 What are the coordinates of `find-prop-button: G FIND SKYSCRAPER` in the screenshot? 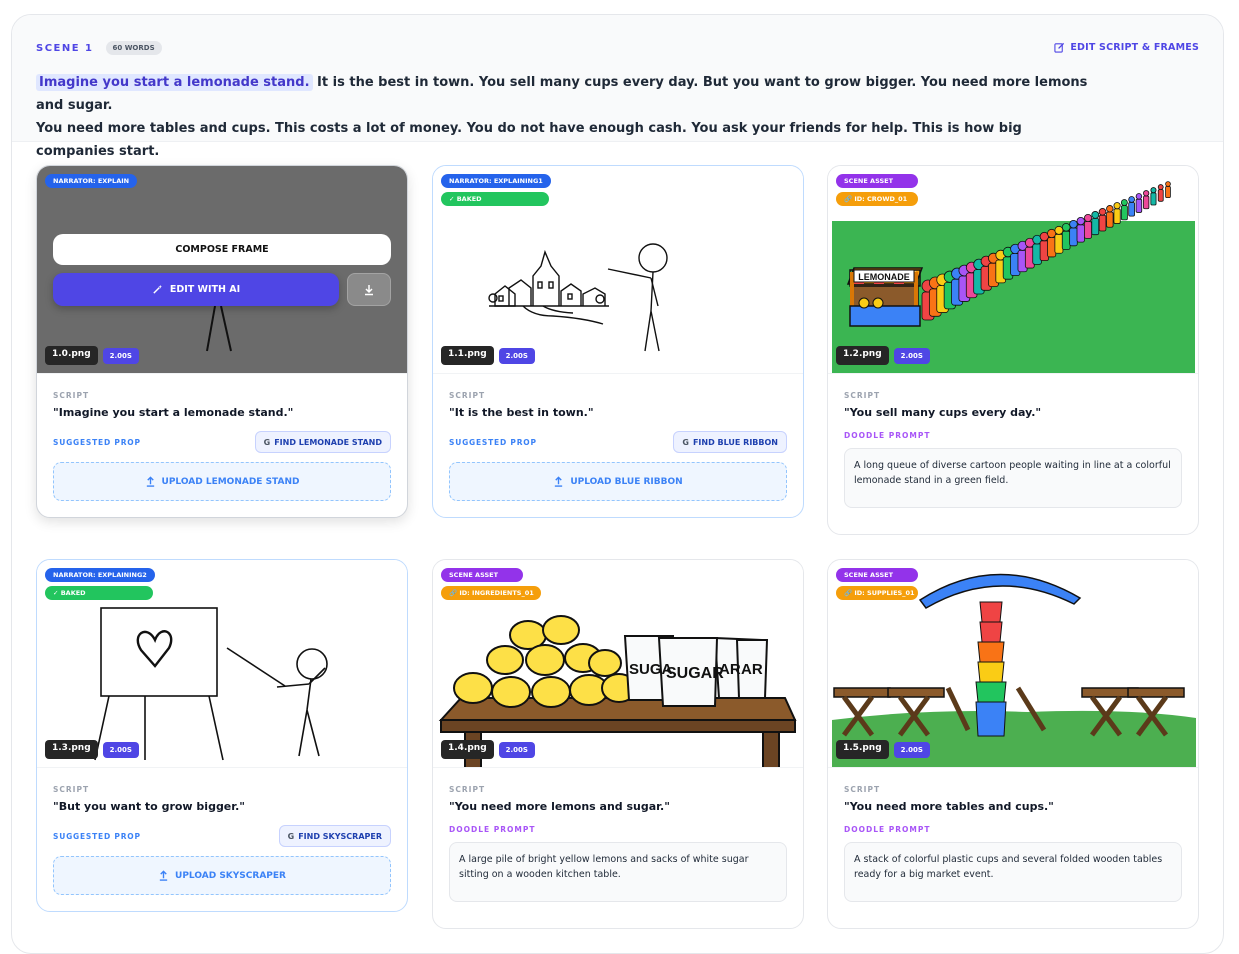 It's located at (334, 836).